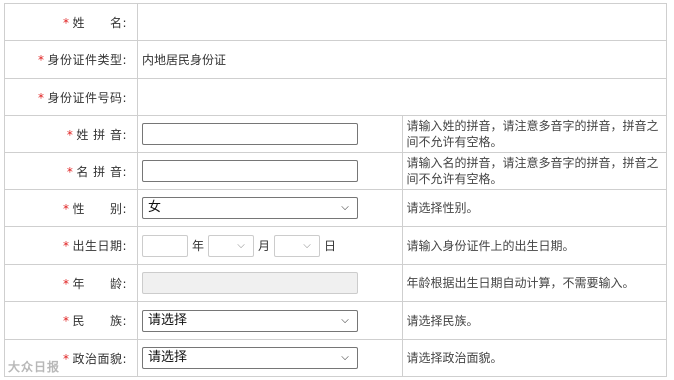 The height and width of the screenshot is (380, 674). What do you see at coordinates (534, 358) in the screenshot?
I see `political-status-hint: 请选择政治面貌。` at bounding box center [534, 358].